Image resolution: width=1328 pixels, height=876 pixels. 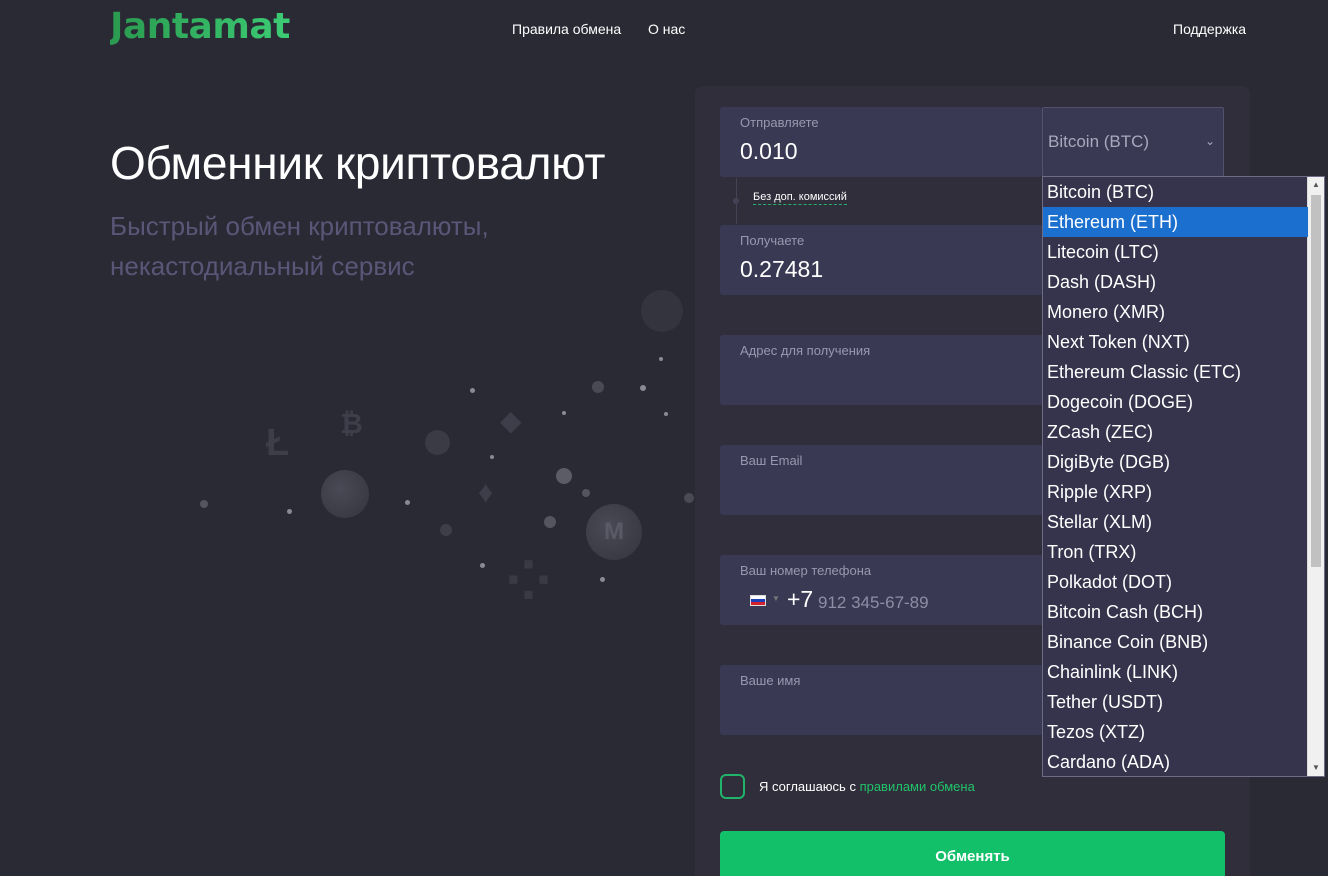 What do you see at coordinates (511, 420) in the screenshot?
I see `binance-icon: ◆` at bounding box center [511, 420].